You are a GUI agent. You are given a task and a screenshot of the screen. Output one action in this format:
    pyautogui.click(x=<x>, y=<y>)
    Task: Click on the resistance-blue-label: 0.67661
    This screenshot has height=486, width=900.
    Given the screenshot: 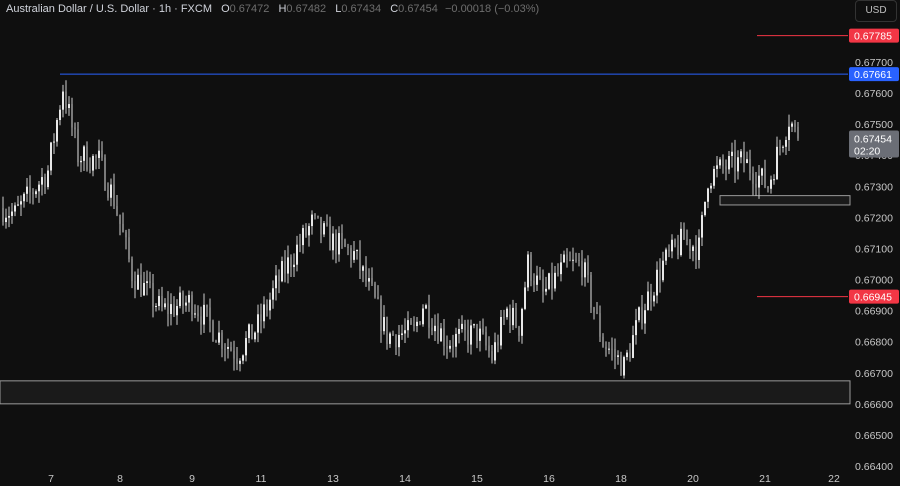 What is the action you would take?
    pyautogui.click(x=873, y=75)
    